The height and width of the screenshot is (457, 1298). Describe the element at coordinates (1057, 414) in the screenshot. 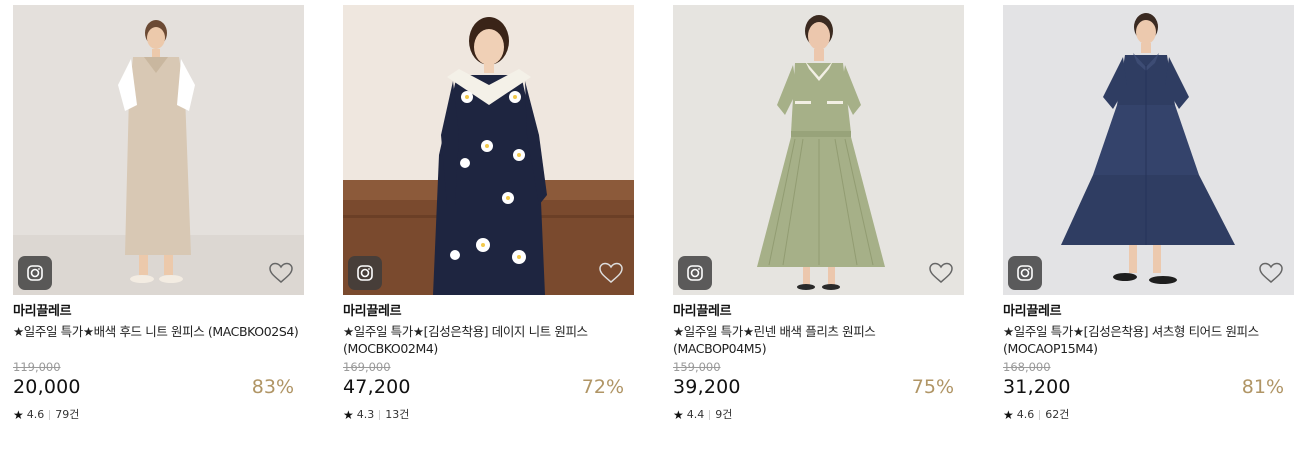

I see `review-count: 62건` at that location.